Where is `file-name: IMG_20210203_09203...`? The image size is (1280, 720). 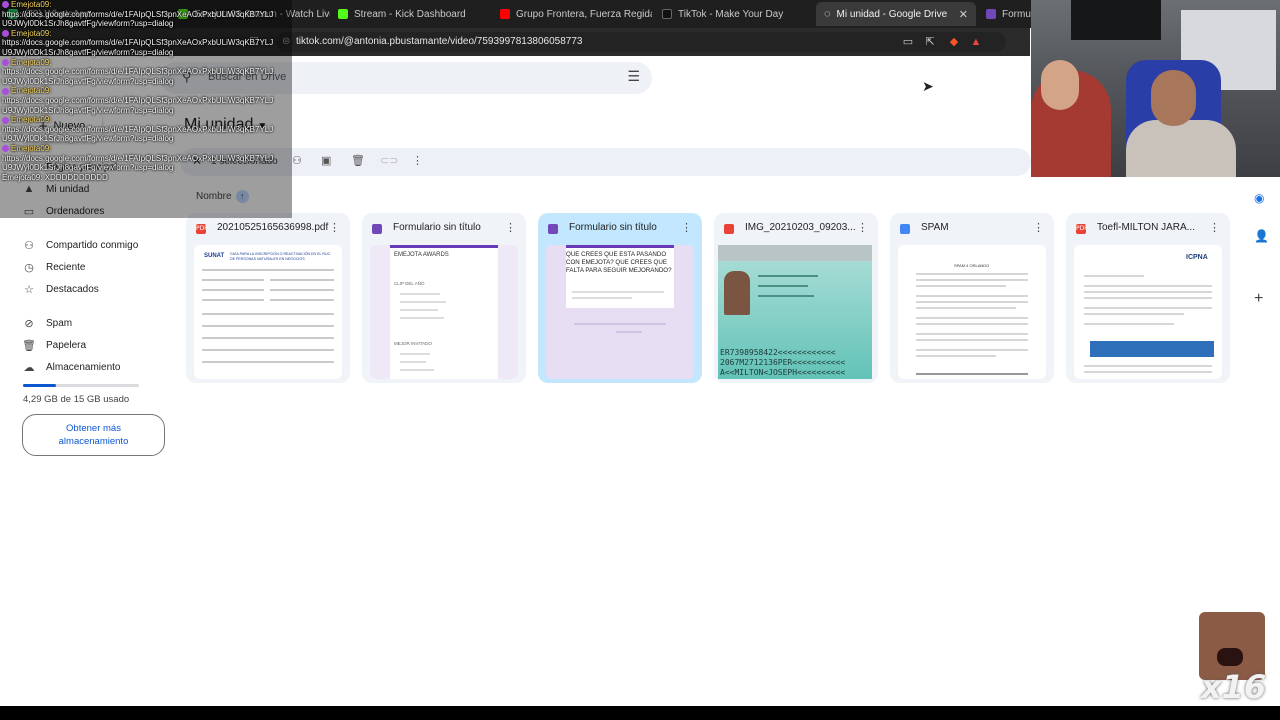
file-name: IMG_20210203_09203... is located at coordinates (800, 227).